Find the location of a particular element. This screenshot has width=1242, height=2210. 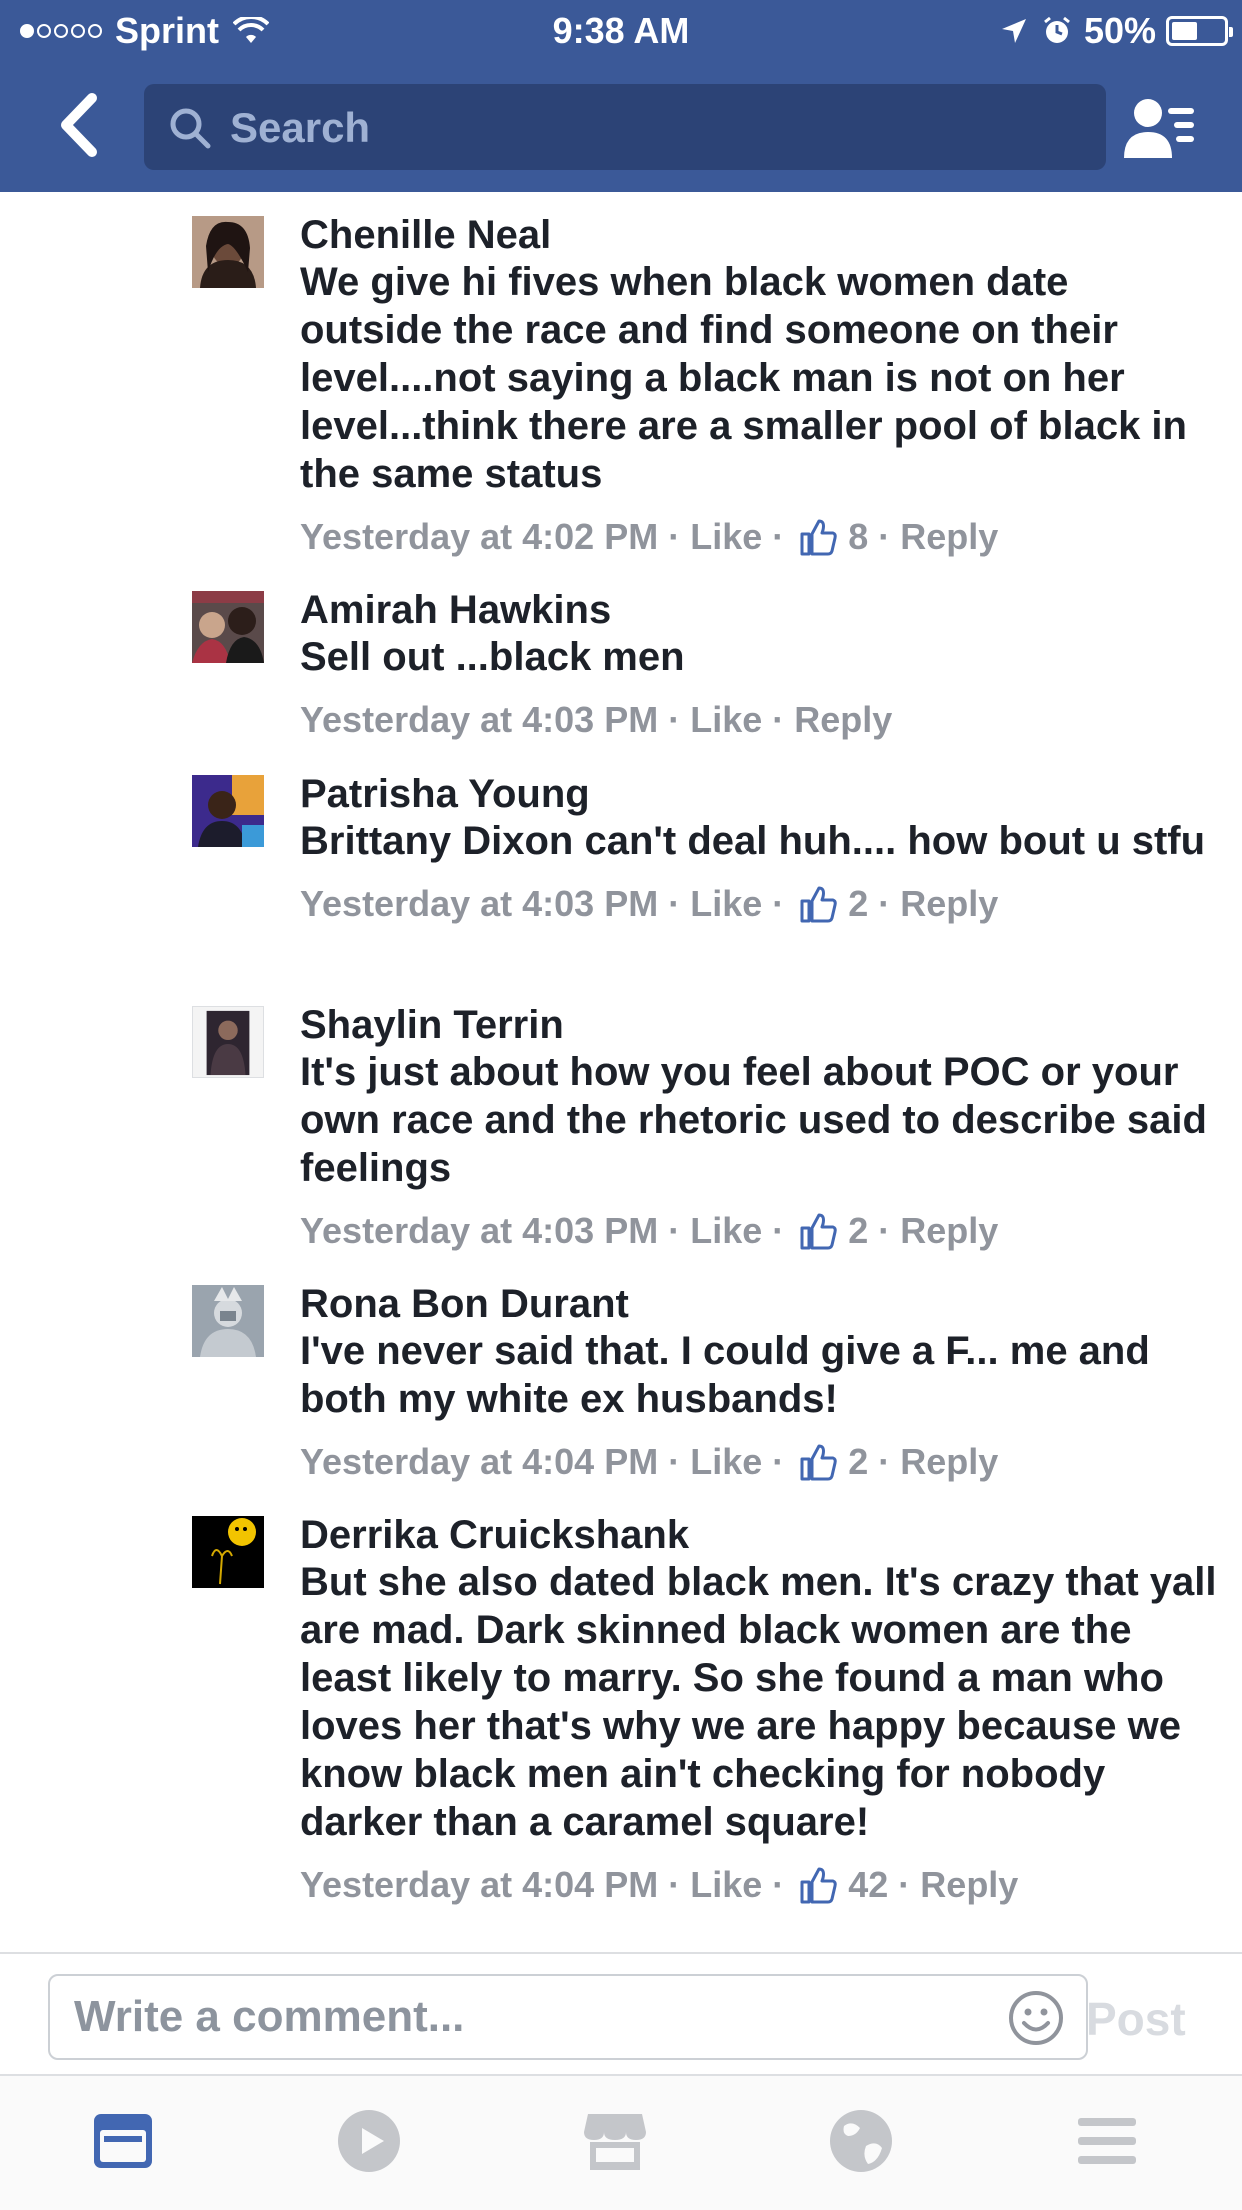

status-bar: Sprint 9:38 AM 50% is located at coordinates (621, 31).